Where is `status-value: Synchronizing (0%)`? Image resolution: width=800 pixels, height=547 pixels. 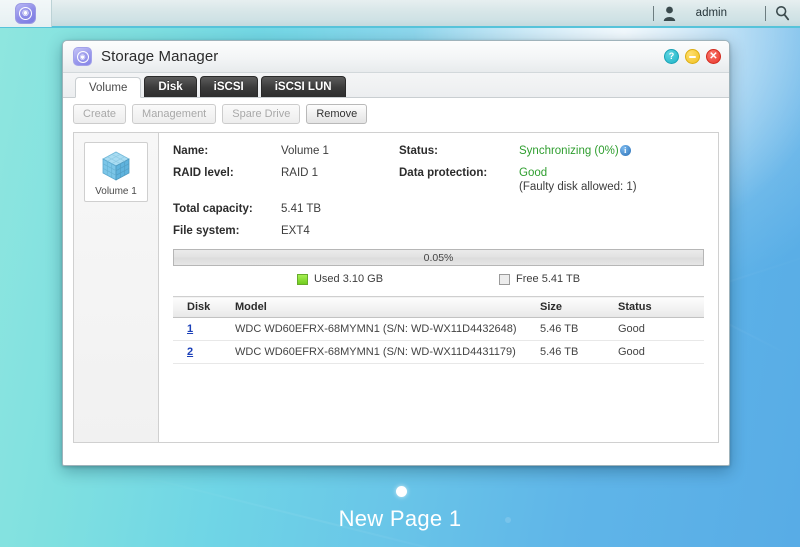
status-value: Synchronizing (0%) is located at coordinates (569, 151).